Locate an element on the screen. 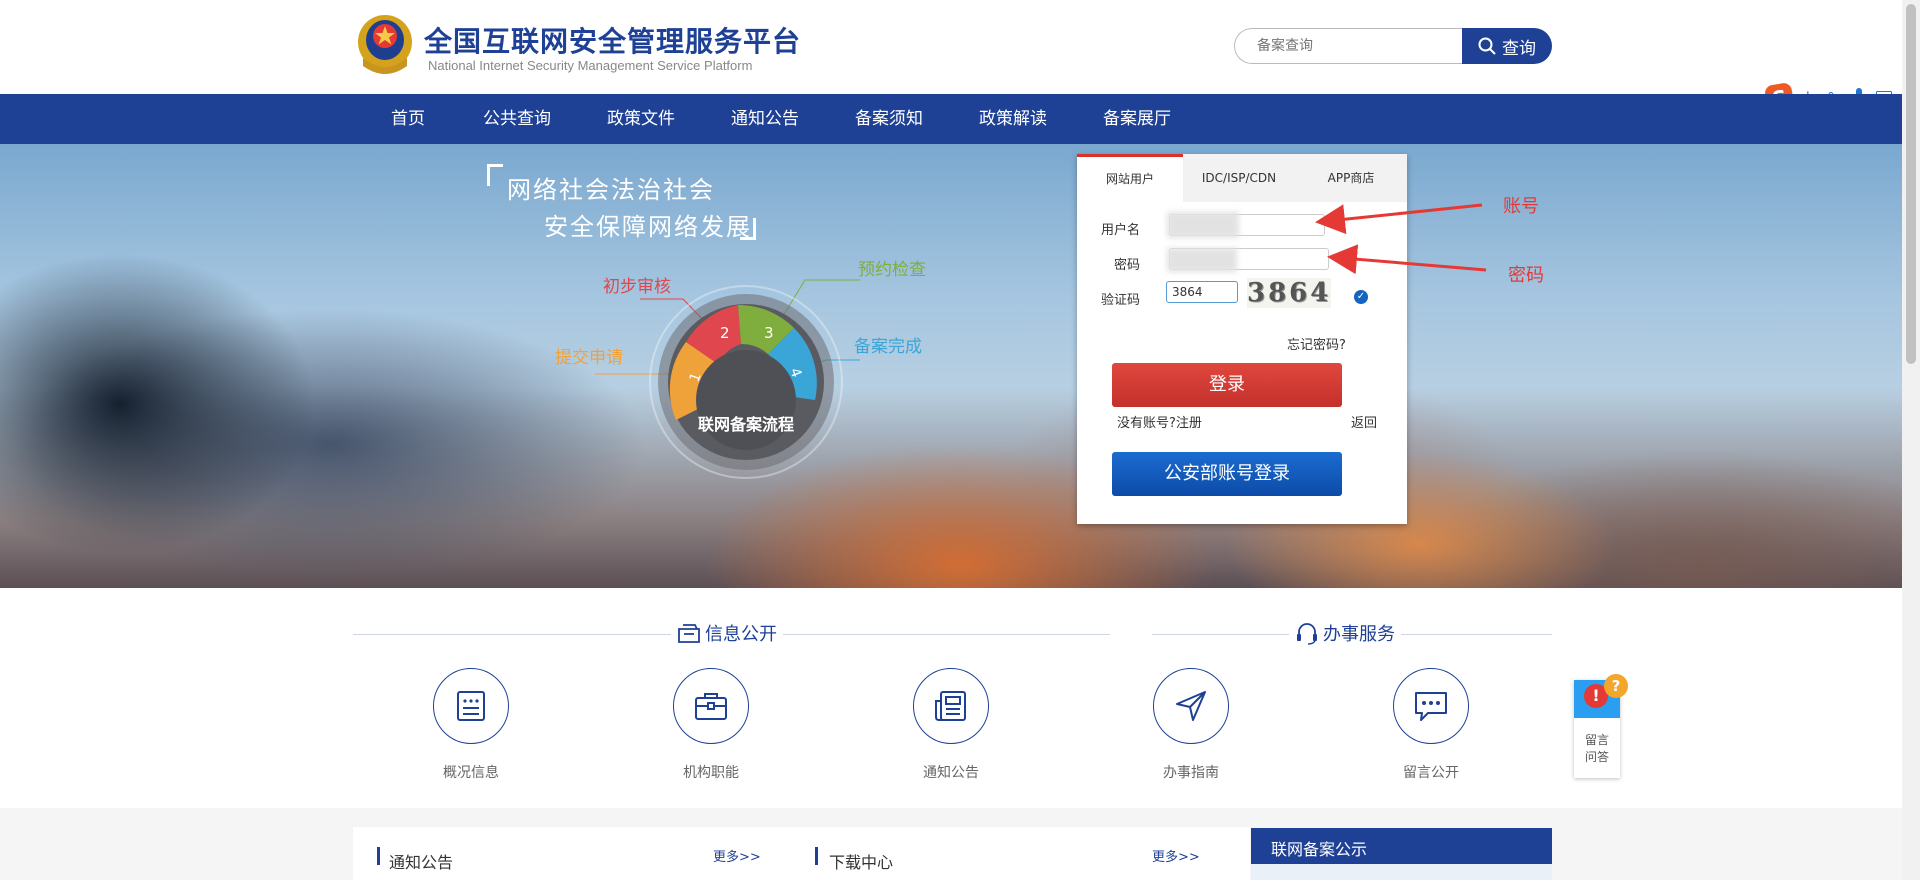 The image size is (1920, 880). notice-panel-title: 通知公告 is located at coordinates (421, 862).